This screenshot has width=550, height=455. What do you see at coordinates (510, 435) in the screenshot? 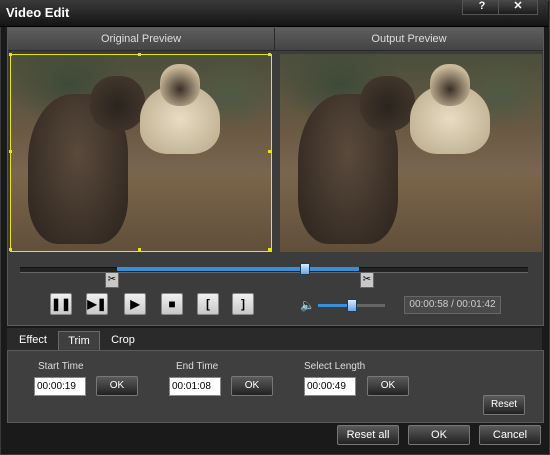
I see `cancel-button: Cancel` at bounding box center [510, 435].